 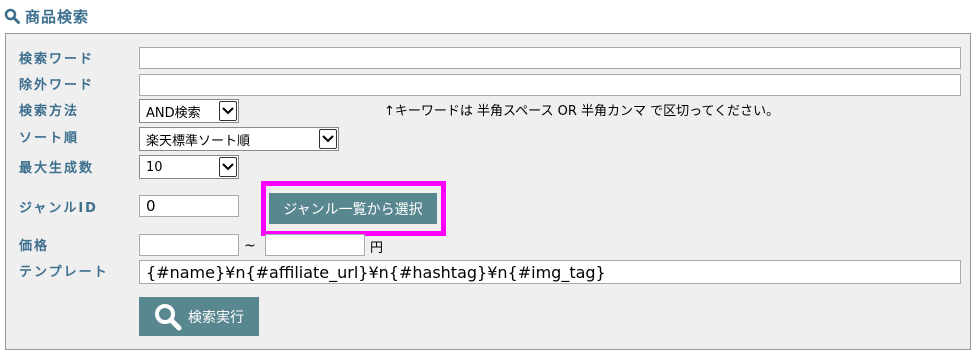 I want to click on genre-id-input, so click(x=189, y=206).